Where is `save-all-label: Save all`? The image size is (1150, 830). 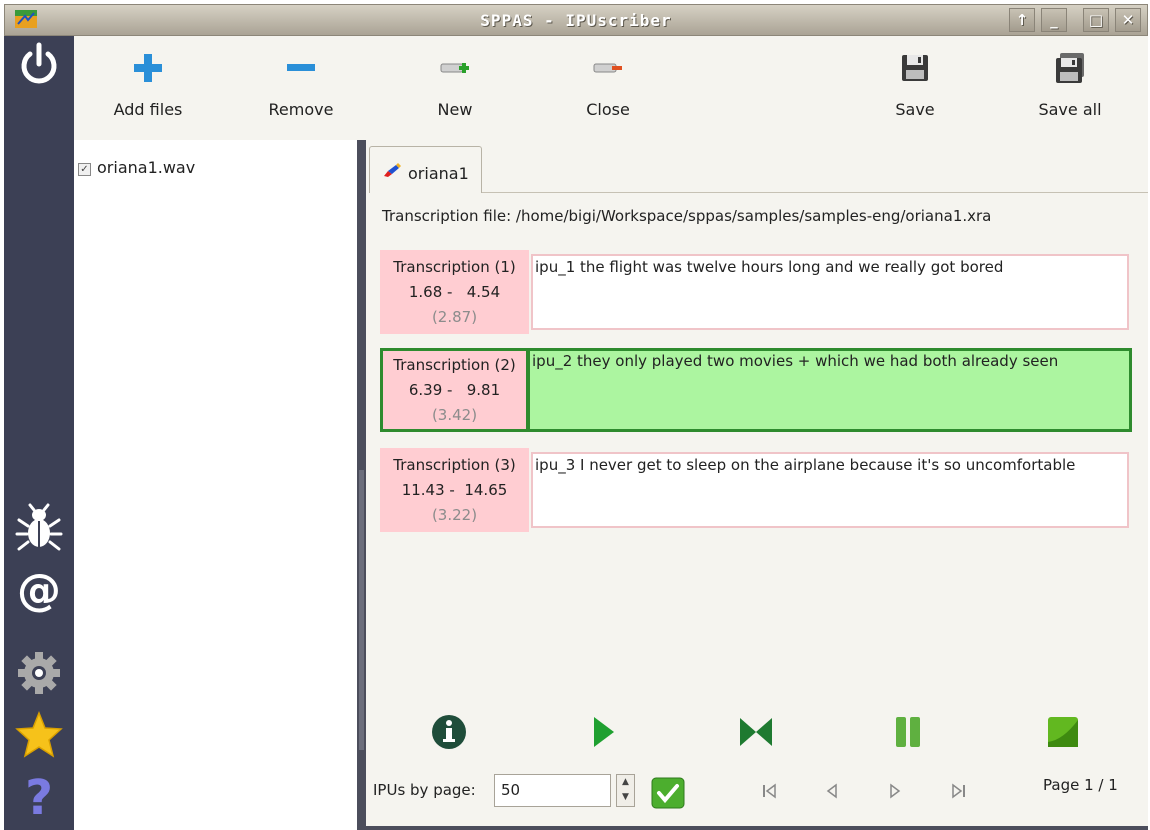 save-all-label: Save all is located at coordinates (1070, 109).